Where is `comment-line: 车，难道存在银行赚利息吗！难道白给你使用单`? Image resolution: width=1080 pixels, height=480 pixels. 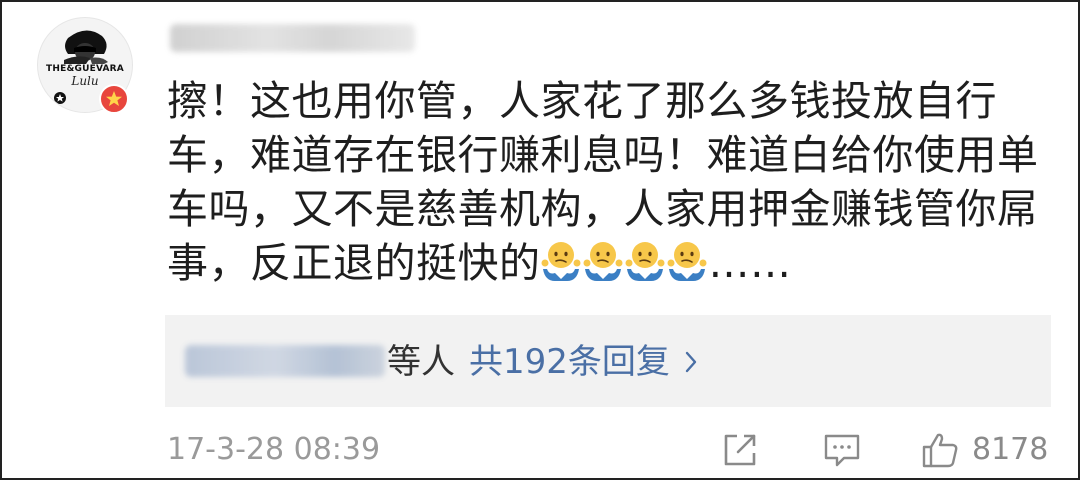
comment-line: 车，难道存在银行赚利息吗！难道白给你使用单 is located at coordinates (603, 155).